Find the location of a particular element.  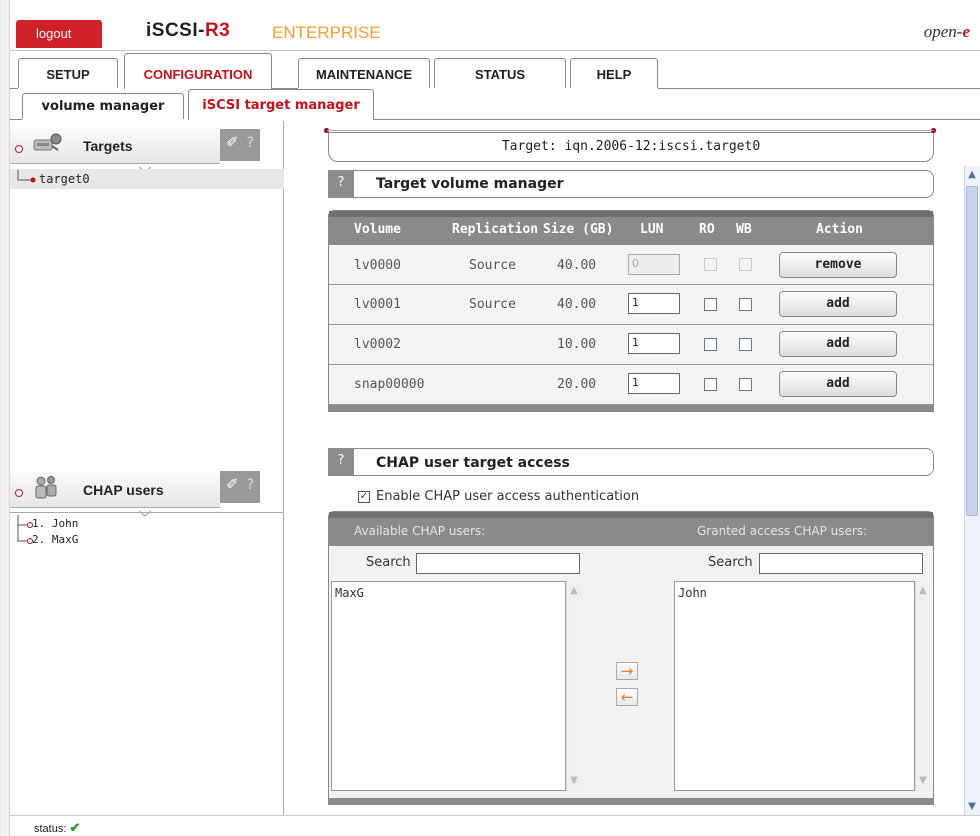

col-size: Size (GB) is located at coordinates (578, 229).